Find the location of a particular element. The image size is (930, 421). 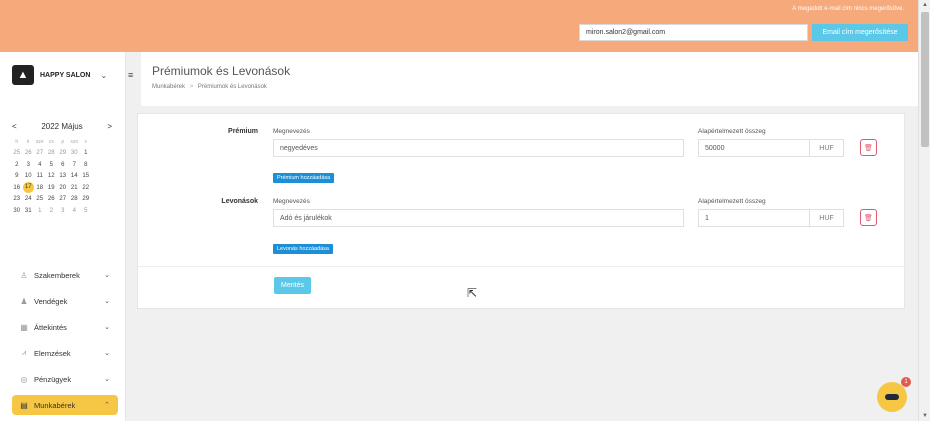

scroll-down-icon: ▼ is located at coordinates (925, 416).